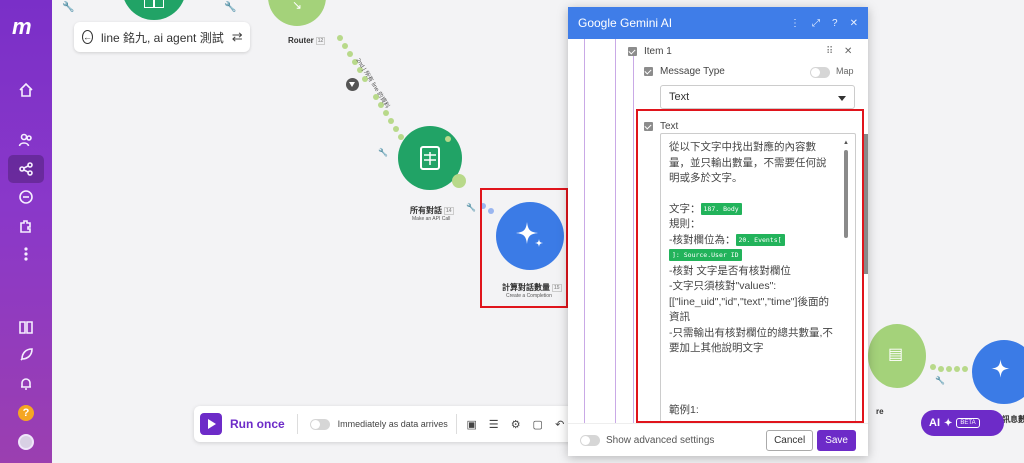 The image size is (1024, 463). What do you see at coordinates (718, 23) in the screenshot?
I see `panel-header: Google Gemini AI ⋮ ⤢ ? ✕` at bounding box center [718, 23].